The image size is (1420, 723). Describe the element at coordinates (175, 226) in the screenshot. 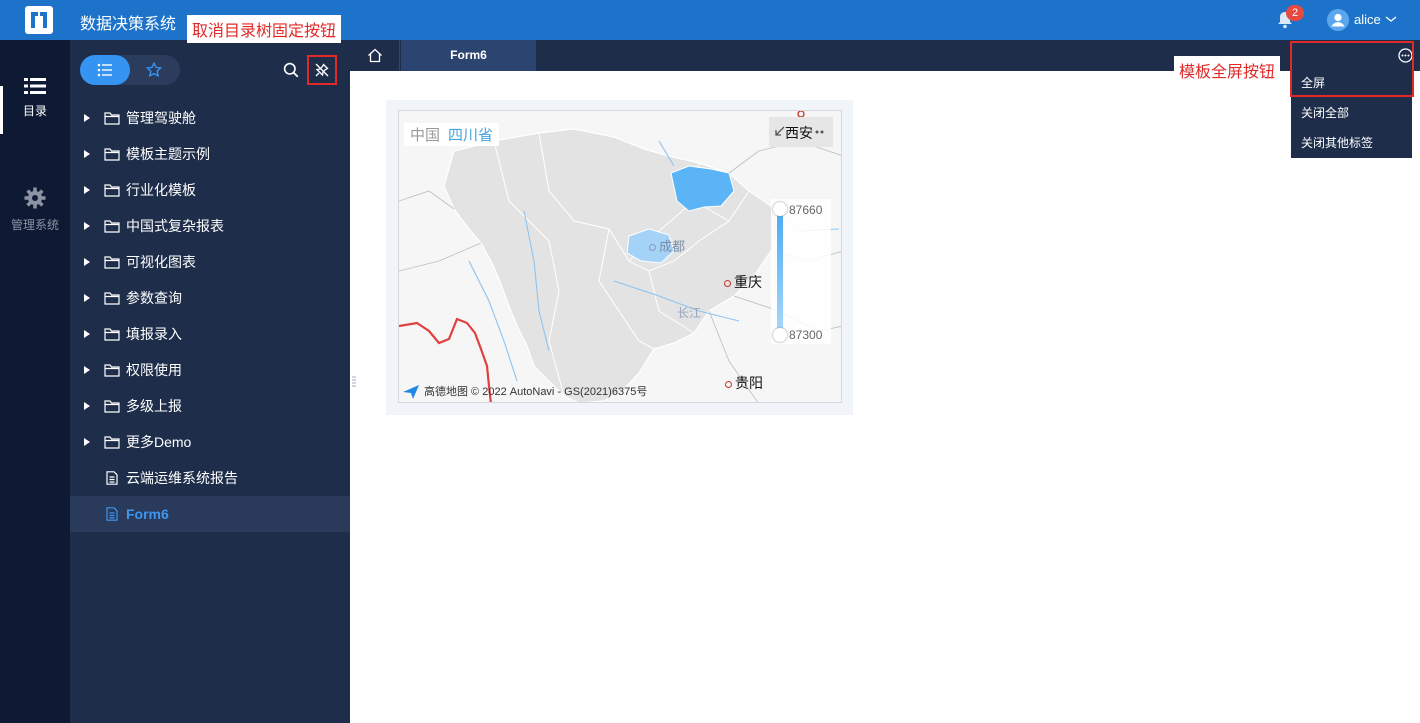

I see `tree-item-label: 中国式复杂报表` at that location.